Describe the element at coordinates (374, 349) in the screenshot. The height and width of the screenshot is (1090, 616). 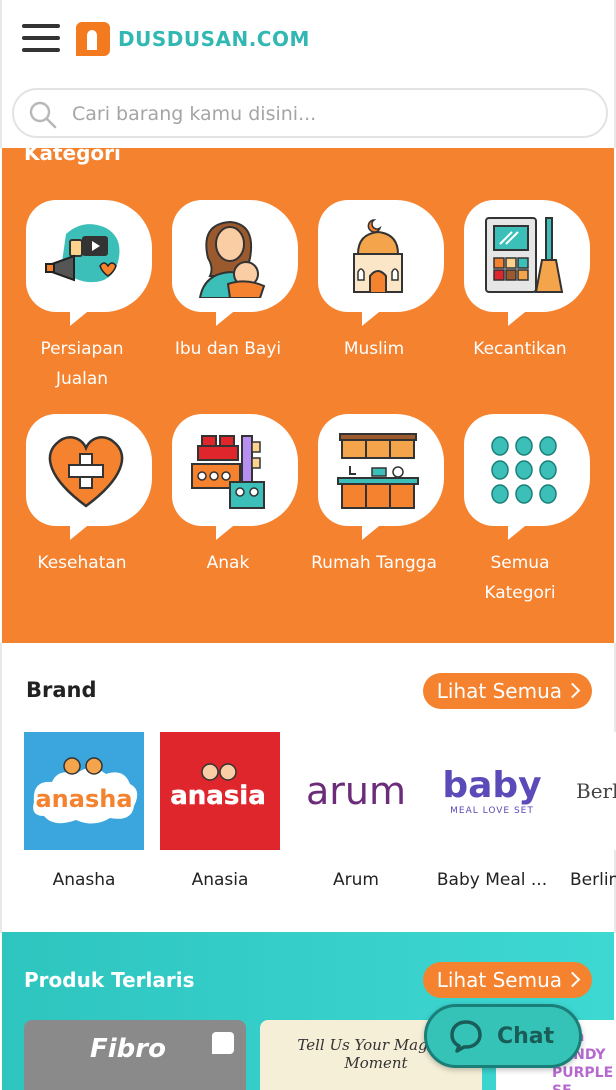
I see `category-label: Muslim` at that location.